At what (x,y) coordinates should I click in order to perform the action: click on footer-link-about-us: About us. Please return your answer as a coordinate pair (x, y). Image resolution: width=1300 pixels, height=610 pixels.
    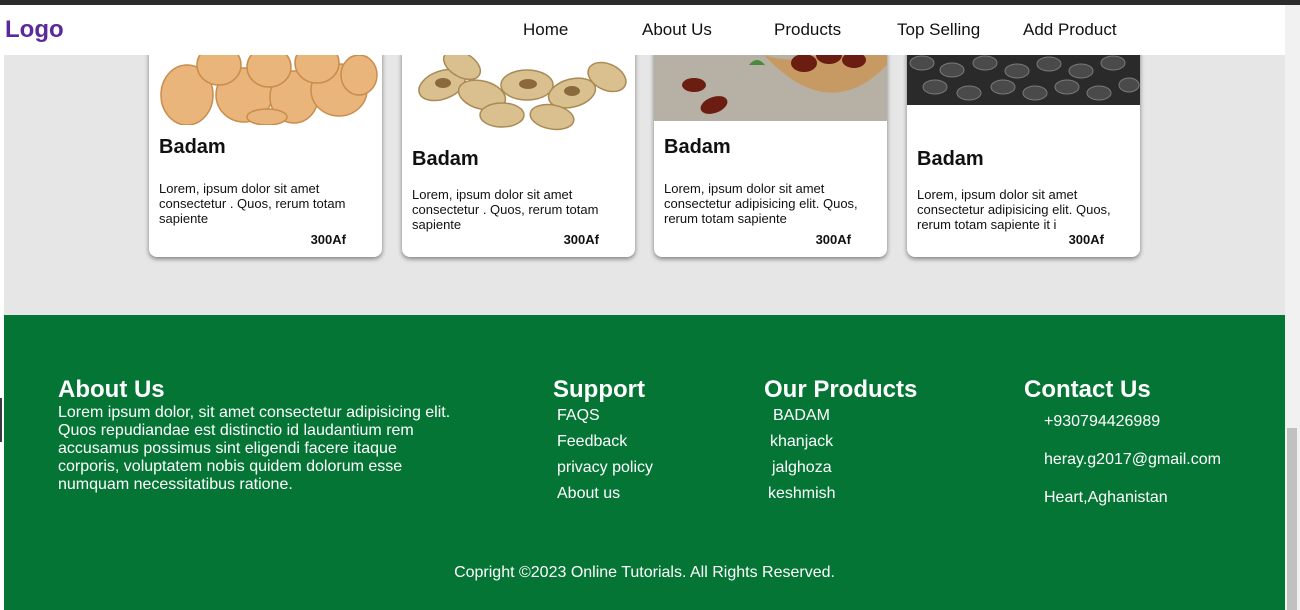
    Looking at the image, I should click on (588, 494).